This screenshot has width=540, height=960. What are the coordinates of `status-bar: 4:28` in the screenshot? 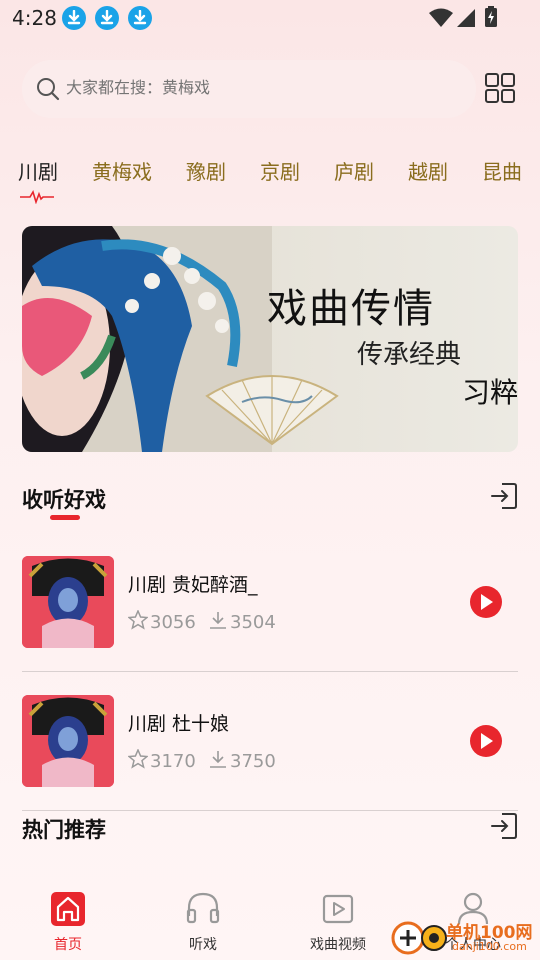 It's located at (270, 20).